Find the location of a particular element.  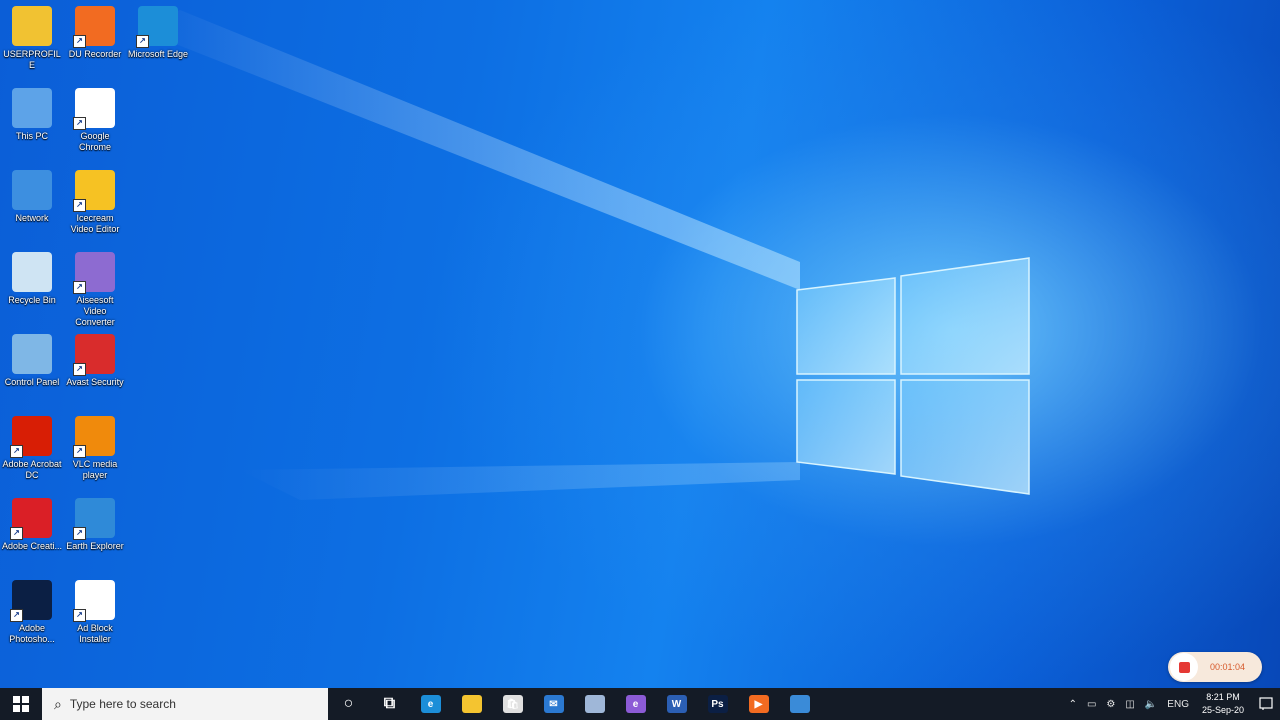

word-icon: W is located at coordinates (676, 704).